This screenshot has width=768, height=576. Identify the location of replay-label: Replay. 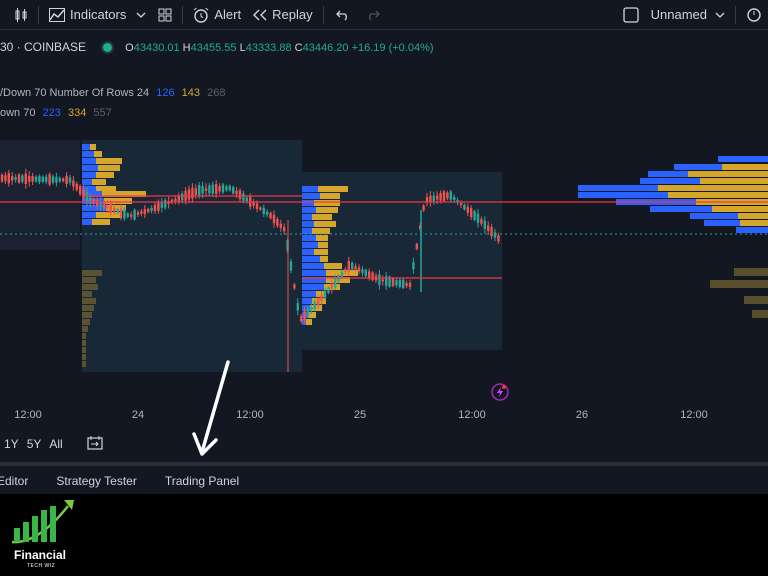
(292, 14).